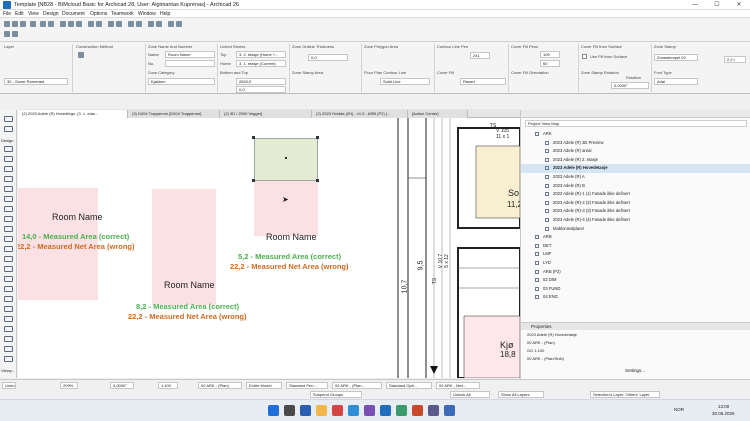 This screenshot has width=750, height=421. Describe the element at coordinates (286, 159) in the screenshot. I see `zone-stamp-selected` at that location.